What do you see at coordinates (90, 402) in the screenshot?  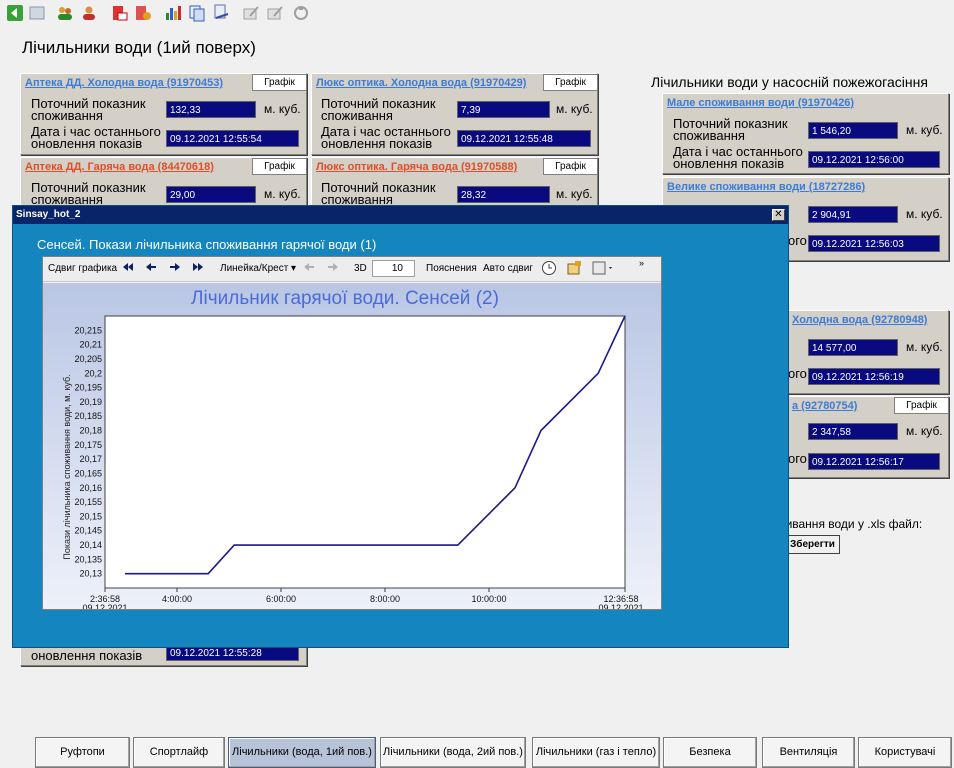 I see `y-tick-label: 20,19` at bounding box center [90, 402].